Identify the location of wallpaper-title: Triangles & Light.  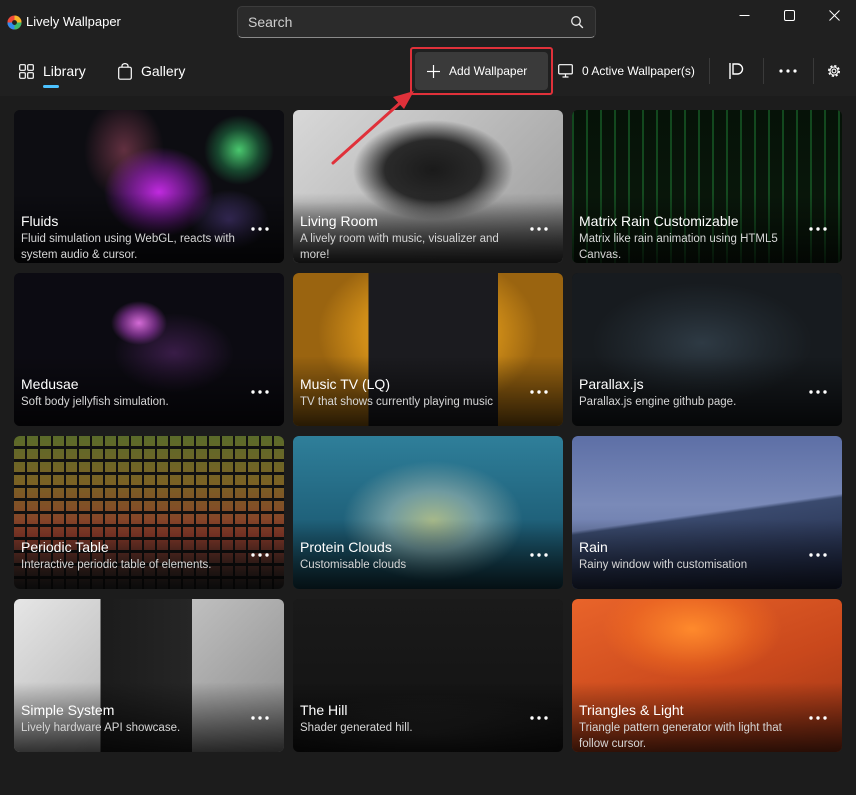
(631, 710).